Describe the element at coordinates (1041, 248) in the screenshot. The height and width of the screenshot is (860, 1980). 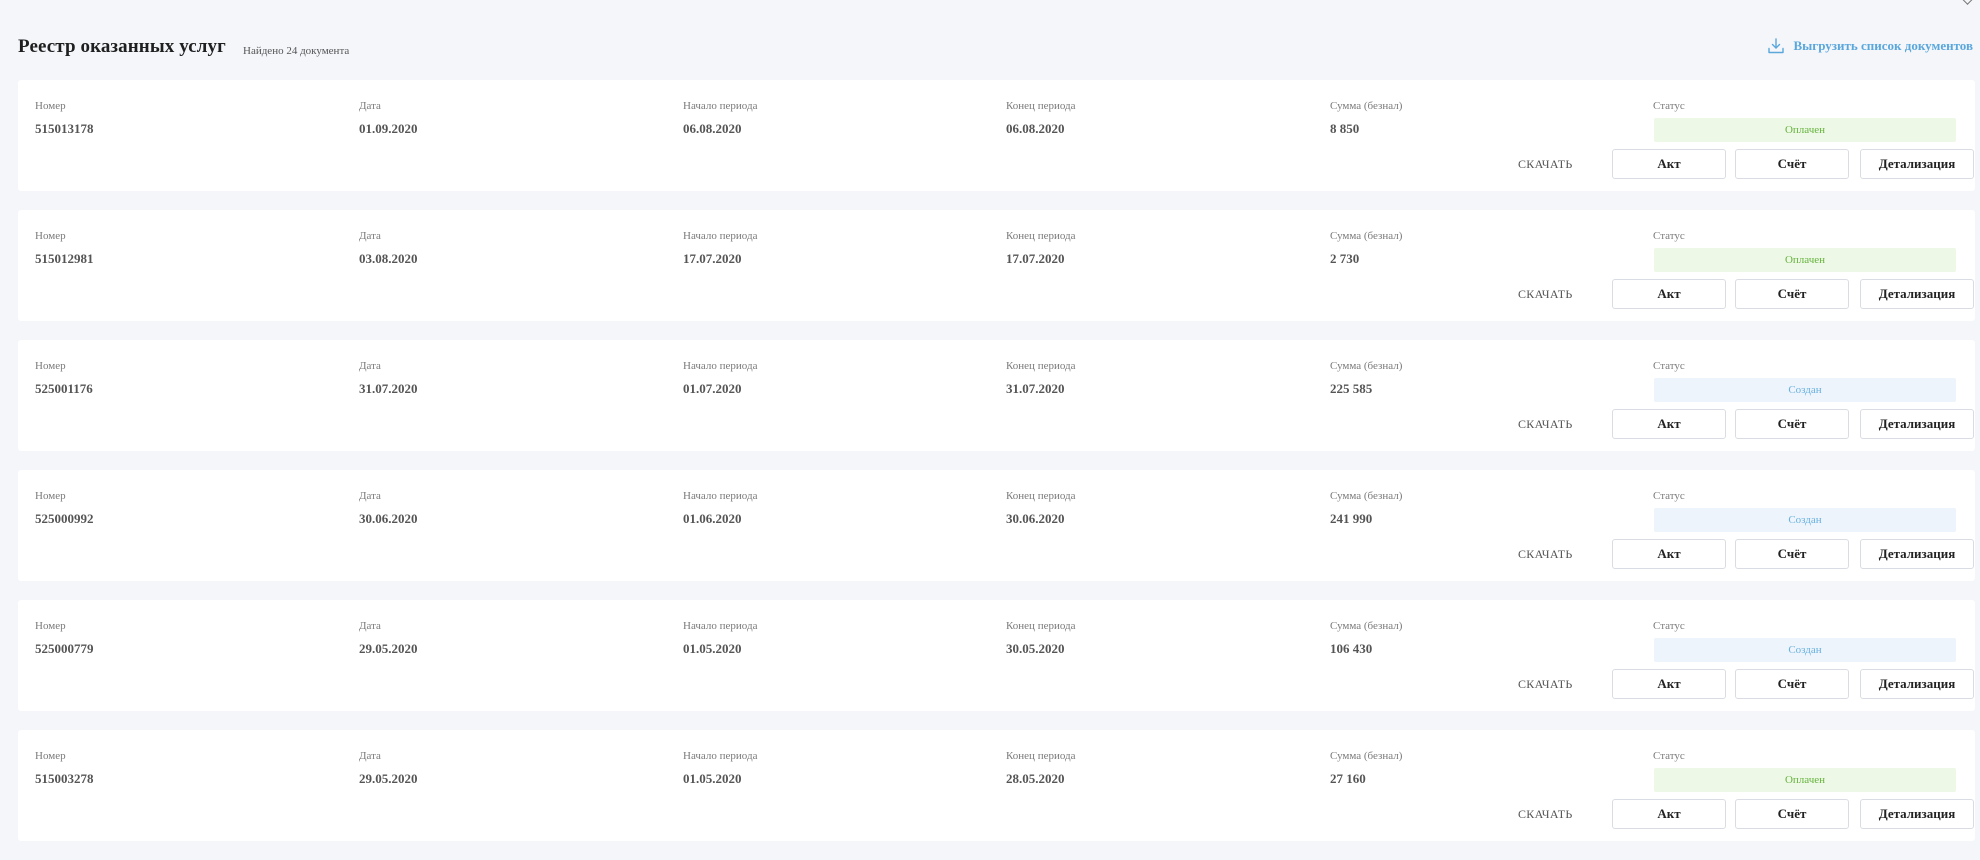
I see `period-end-field: Конец периода 17.07.2020` at that location.